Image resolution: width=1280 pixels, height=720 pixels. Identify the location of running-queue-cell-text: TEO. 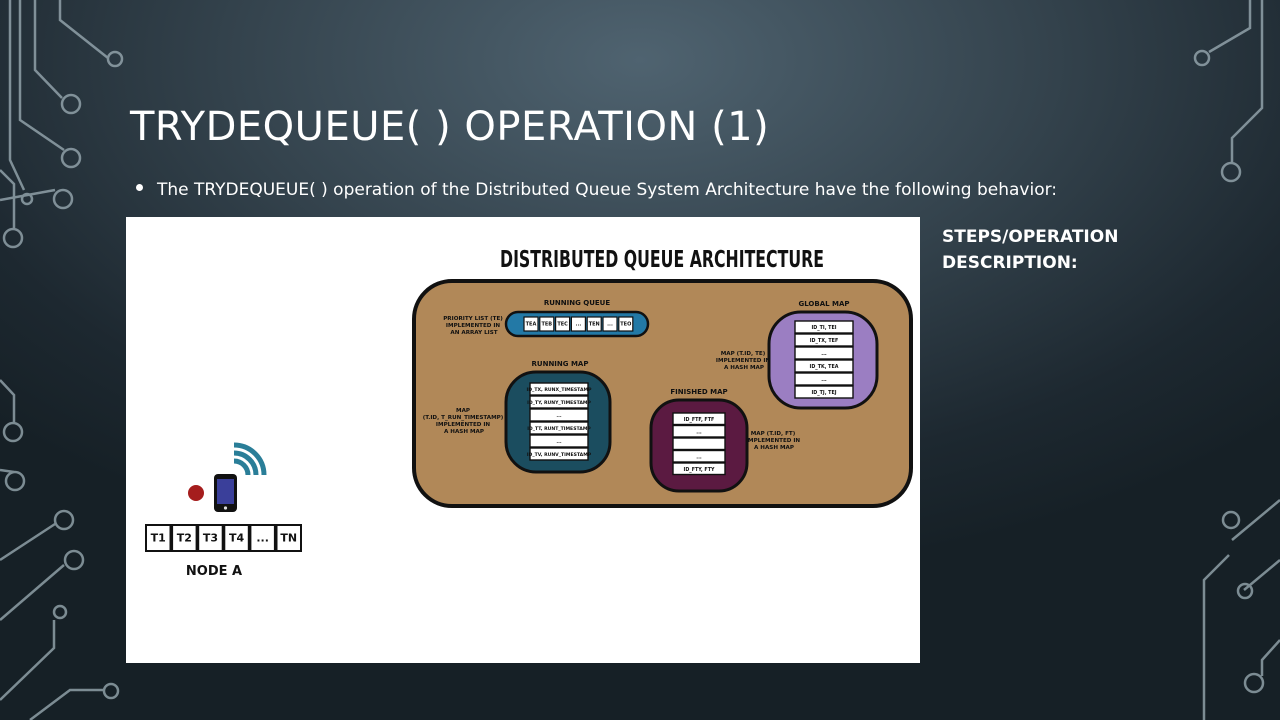
(625, 325).